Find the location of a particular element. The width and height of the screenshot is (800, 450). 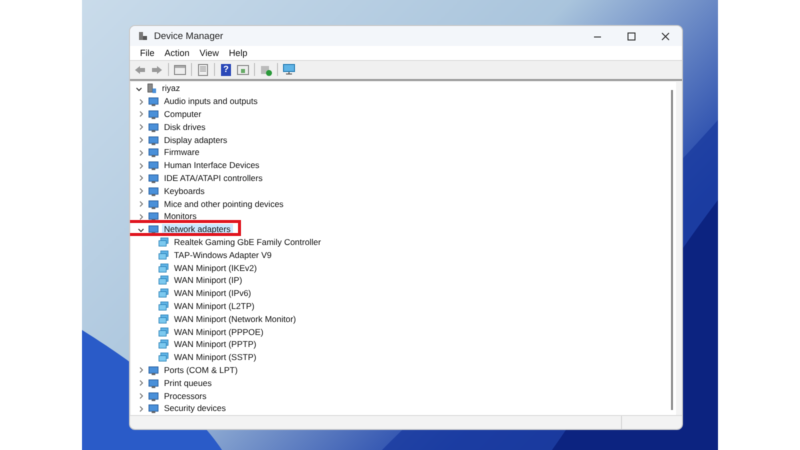

tree-item: WAN Miniport (L2TP) is located at coordinates (214, 306).